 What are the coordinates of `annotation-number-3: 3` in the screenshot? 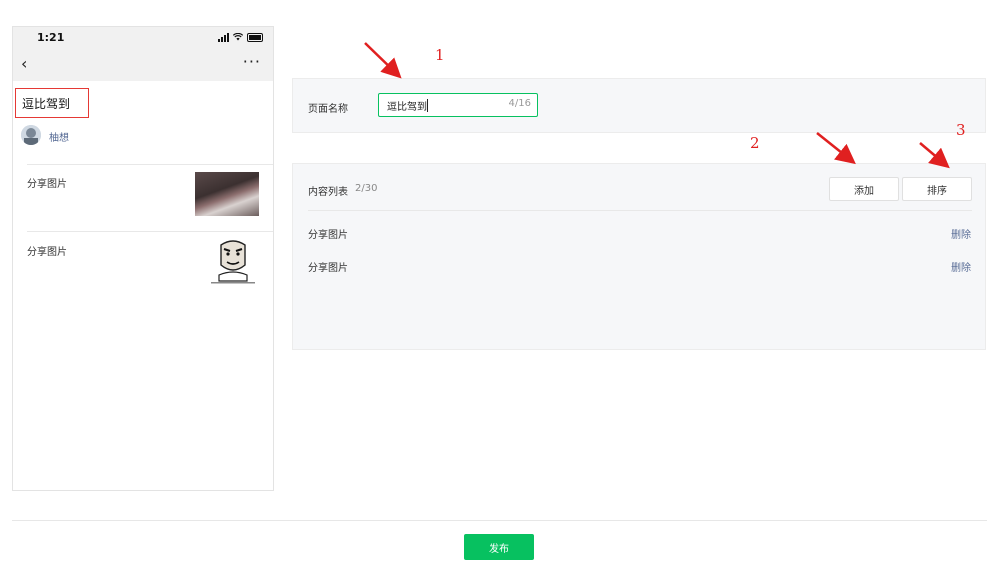 It's located at (961, 130).